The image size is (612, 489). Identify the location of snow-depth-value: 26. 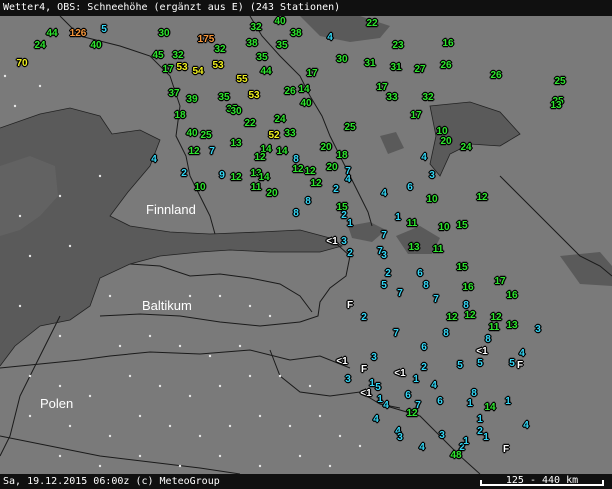
(446, 65).